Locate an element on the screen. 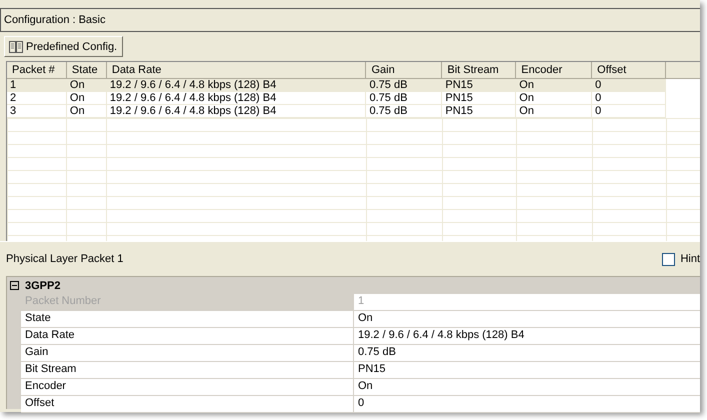  group-label: 3GPP2 is located at coordinates (42, 286).